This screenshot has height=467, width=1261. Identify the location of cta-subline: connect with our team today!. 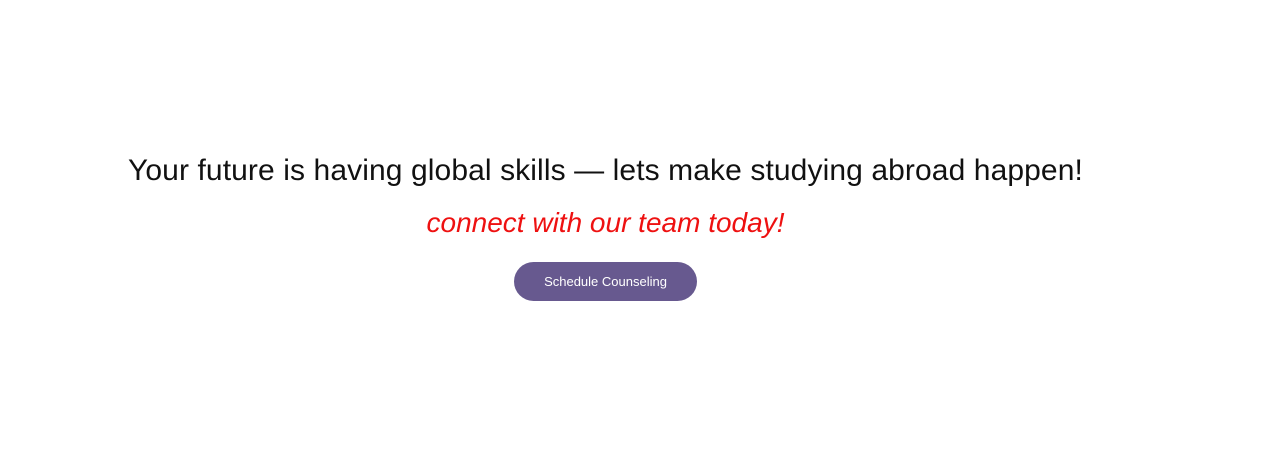
(605, 222).